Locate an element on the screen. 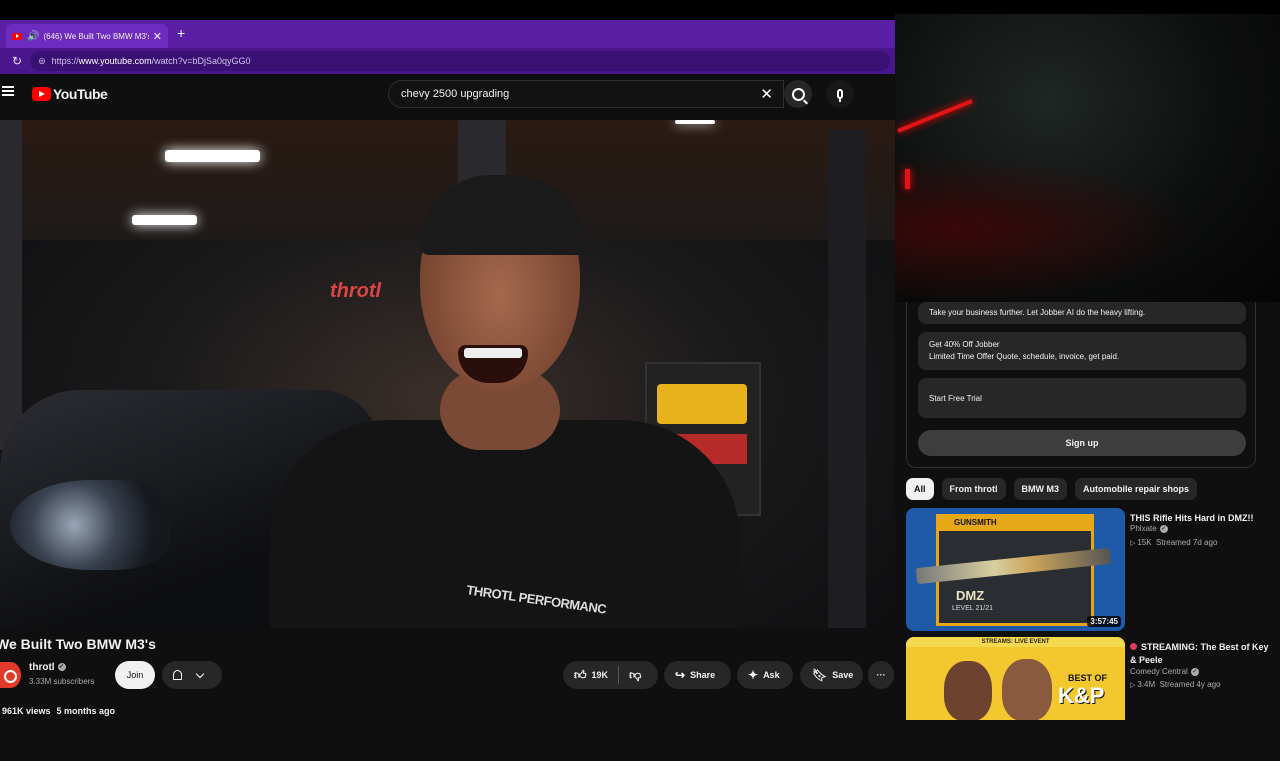 This screenshot has height=761, width=1280. chip-automobile-repair-shops: Automobile repair shops is located at coordinates (1136, 489).